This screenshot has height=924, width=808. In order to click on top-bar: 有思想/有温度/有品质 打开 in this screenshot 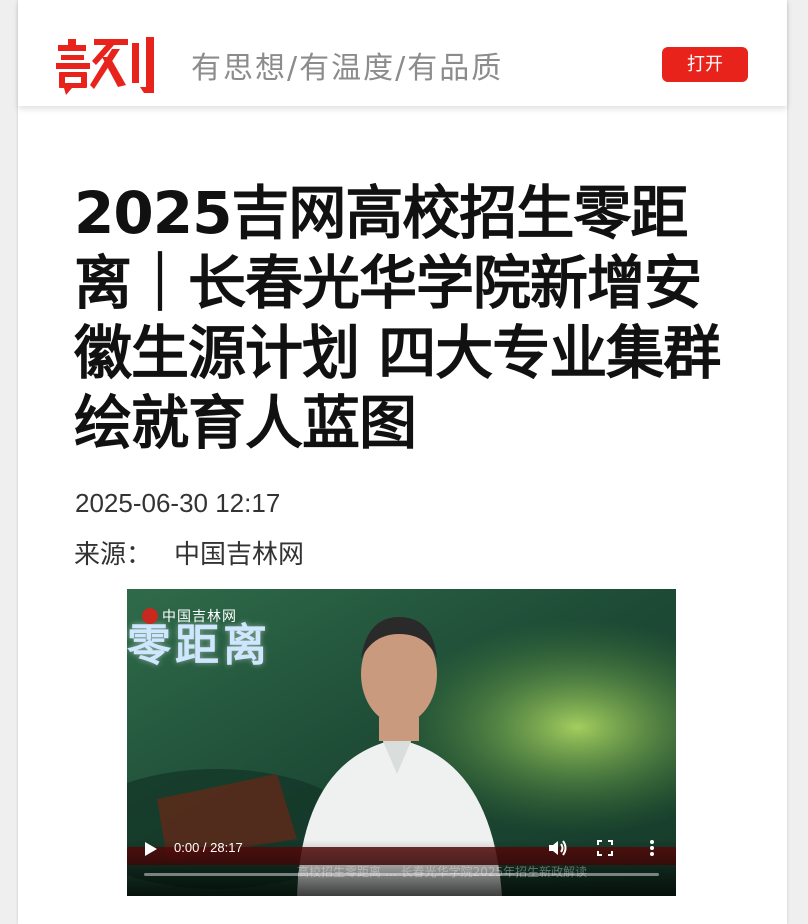, I will do `click(402, 53)`.